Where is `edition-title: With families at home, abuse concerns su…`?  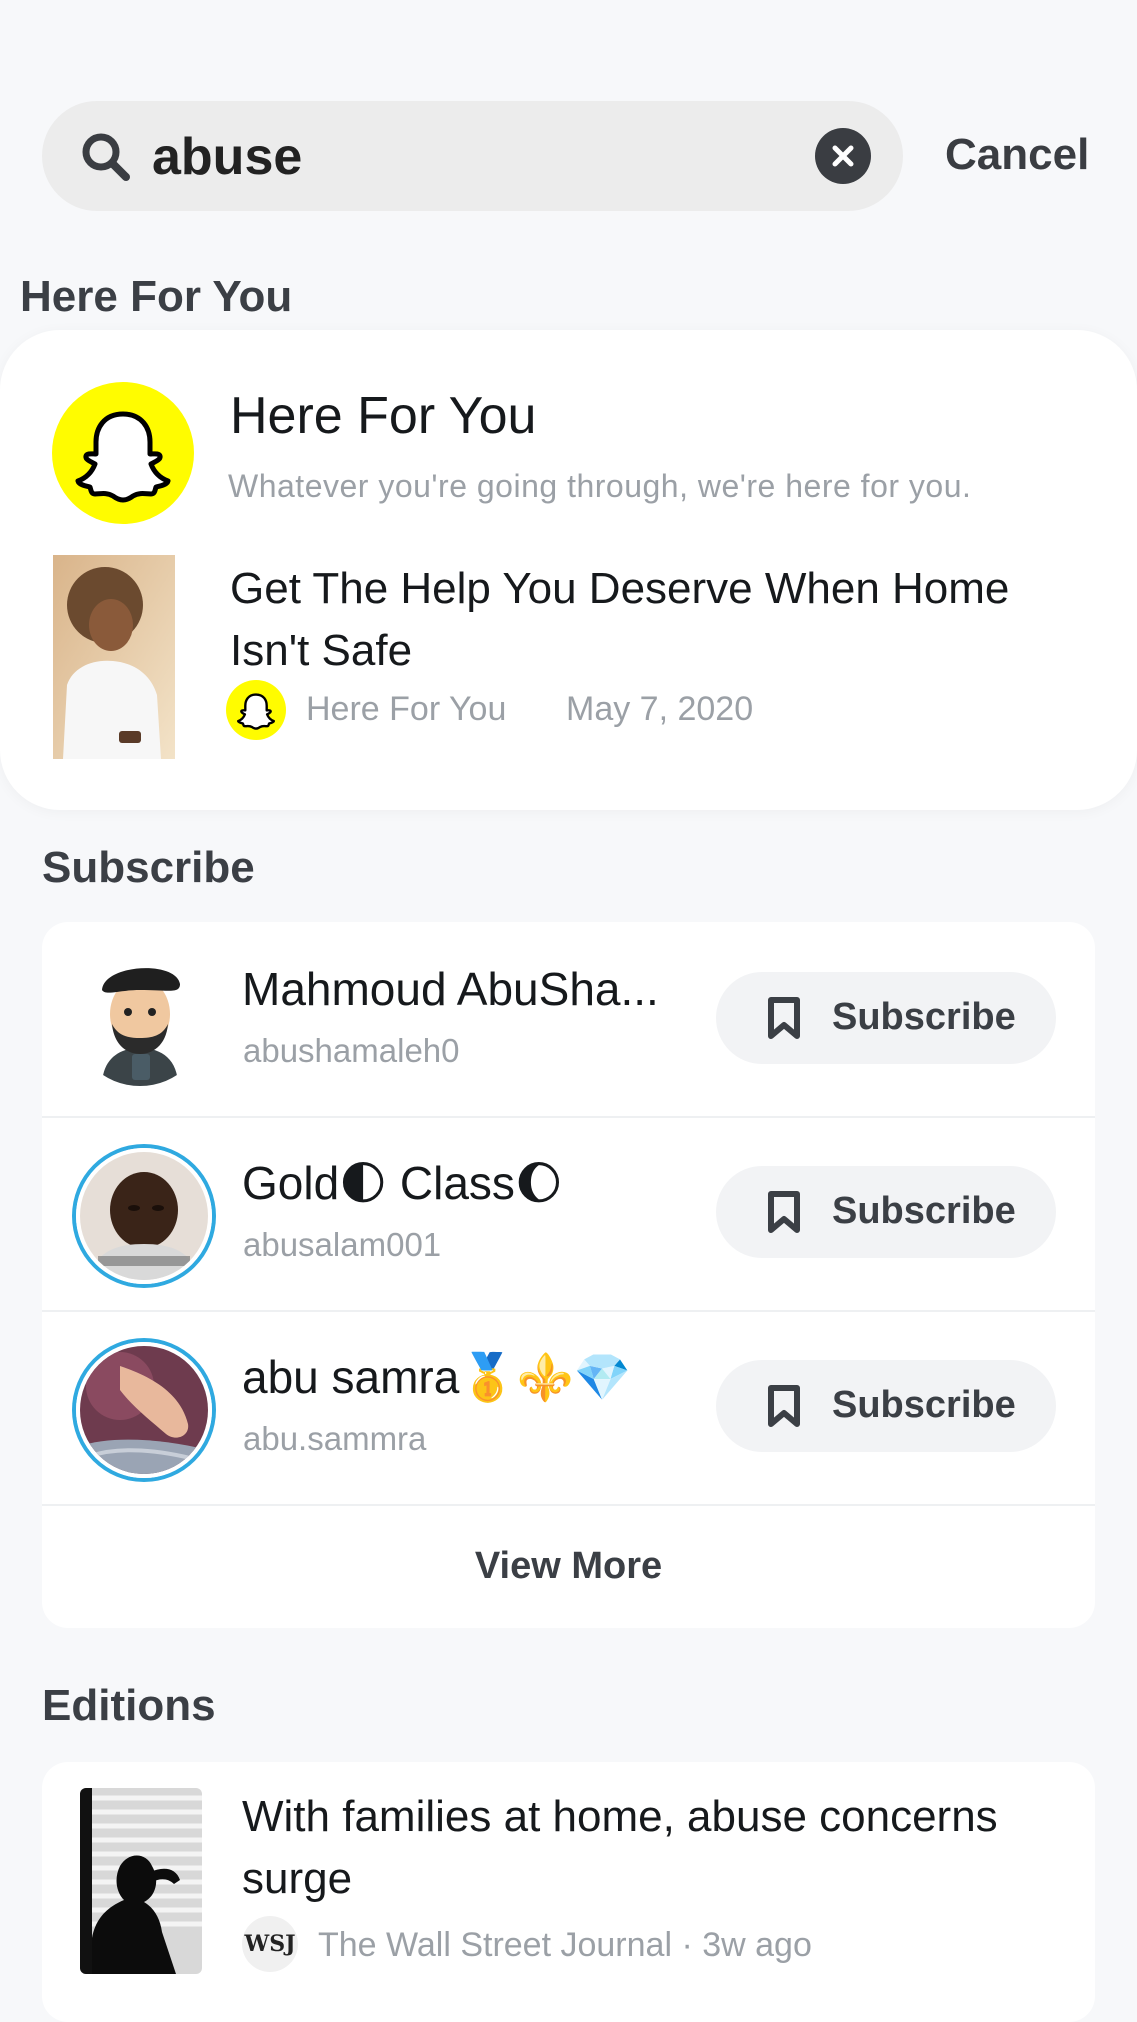
edition-title: With families at home, abuse concerns su… is located at coordinates (620, 1847).